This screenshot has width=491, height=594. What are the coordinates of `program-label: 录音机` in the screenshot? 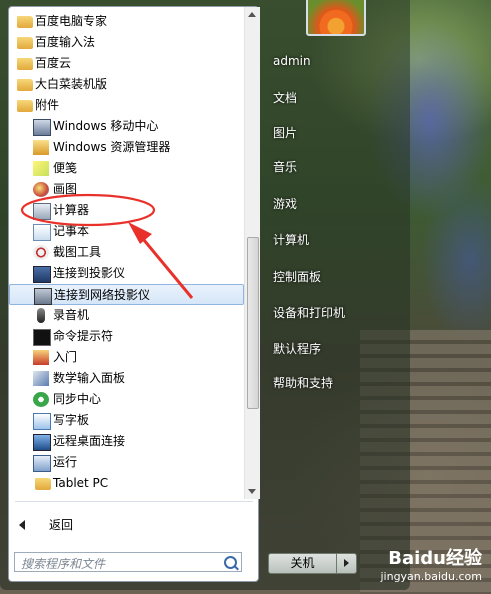 It's located at (71, 315).